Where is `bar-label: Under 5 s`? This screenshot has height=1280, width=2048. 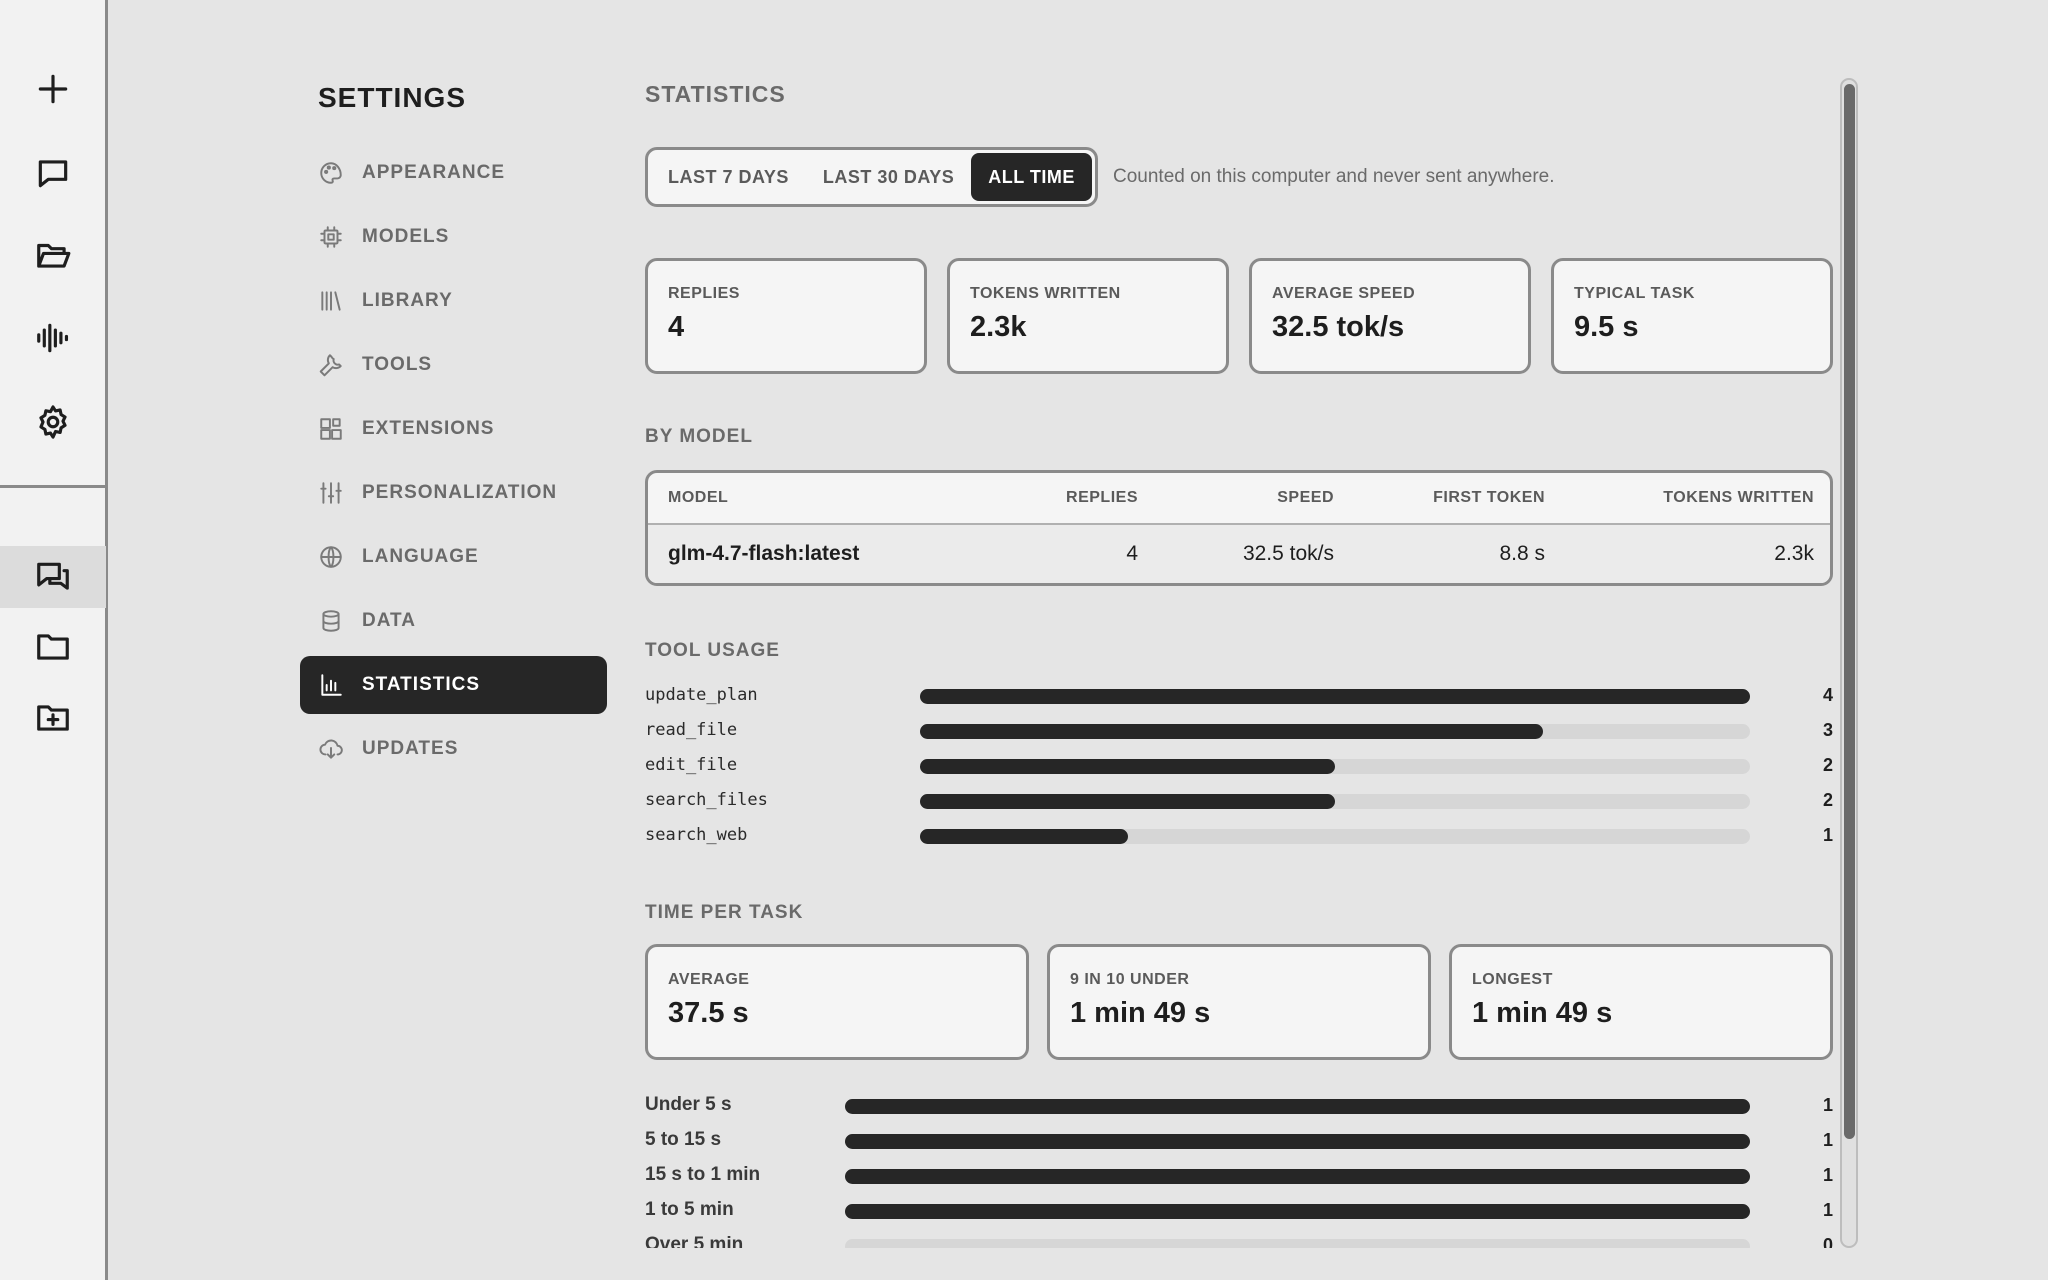 bar-label: Under 5 s is located at coordinates (688, 1104).